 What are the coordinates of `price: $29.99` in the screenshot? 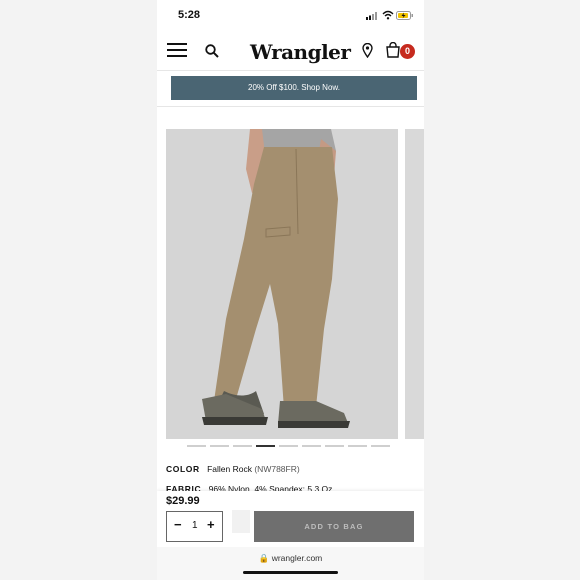 It's located at (183, 501).